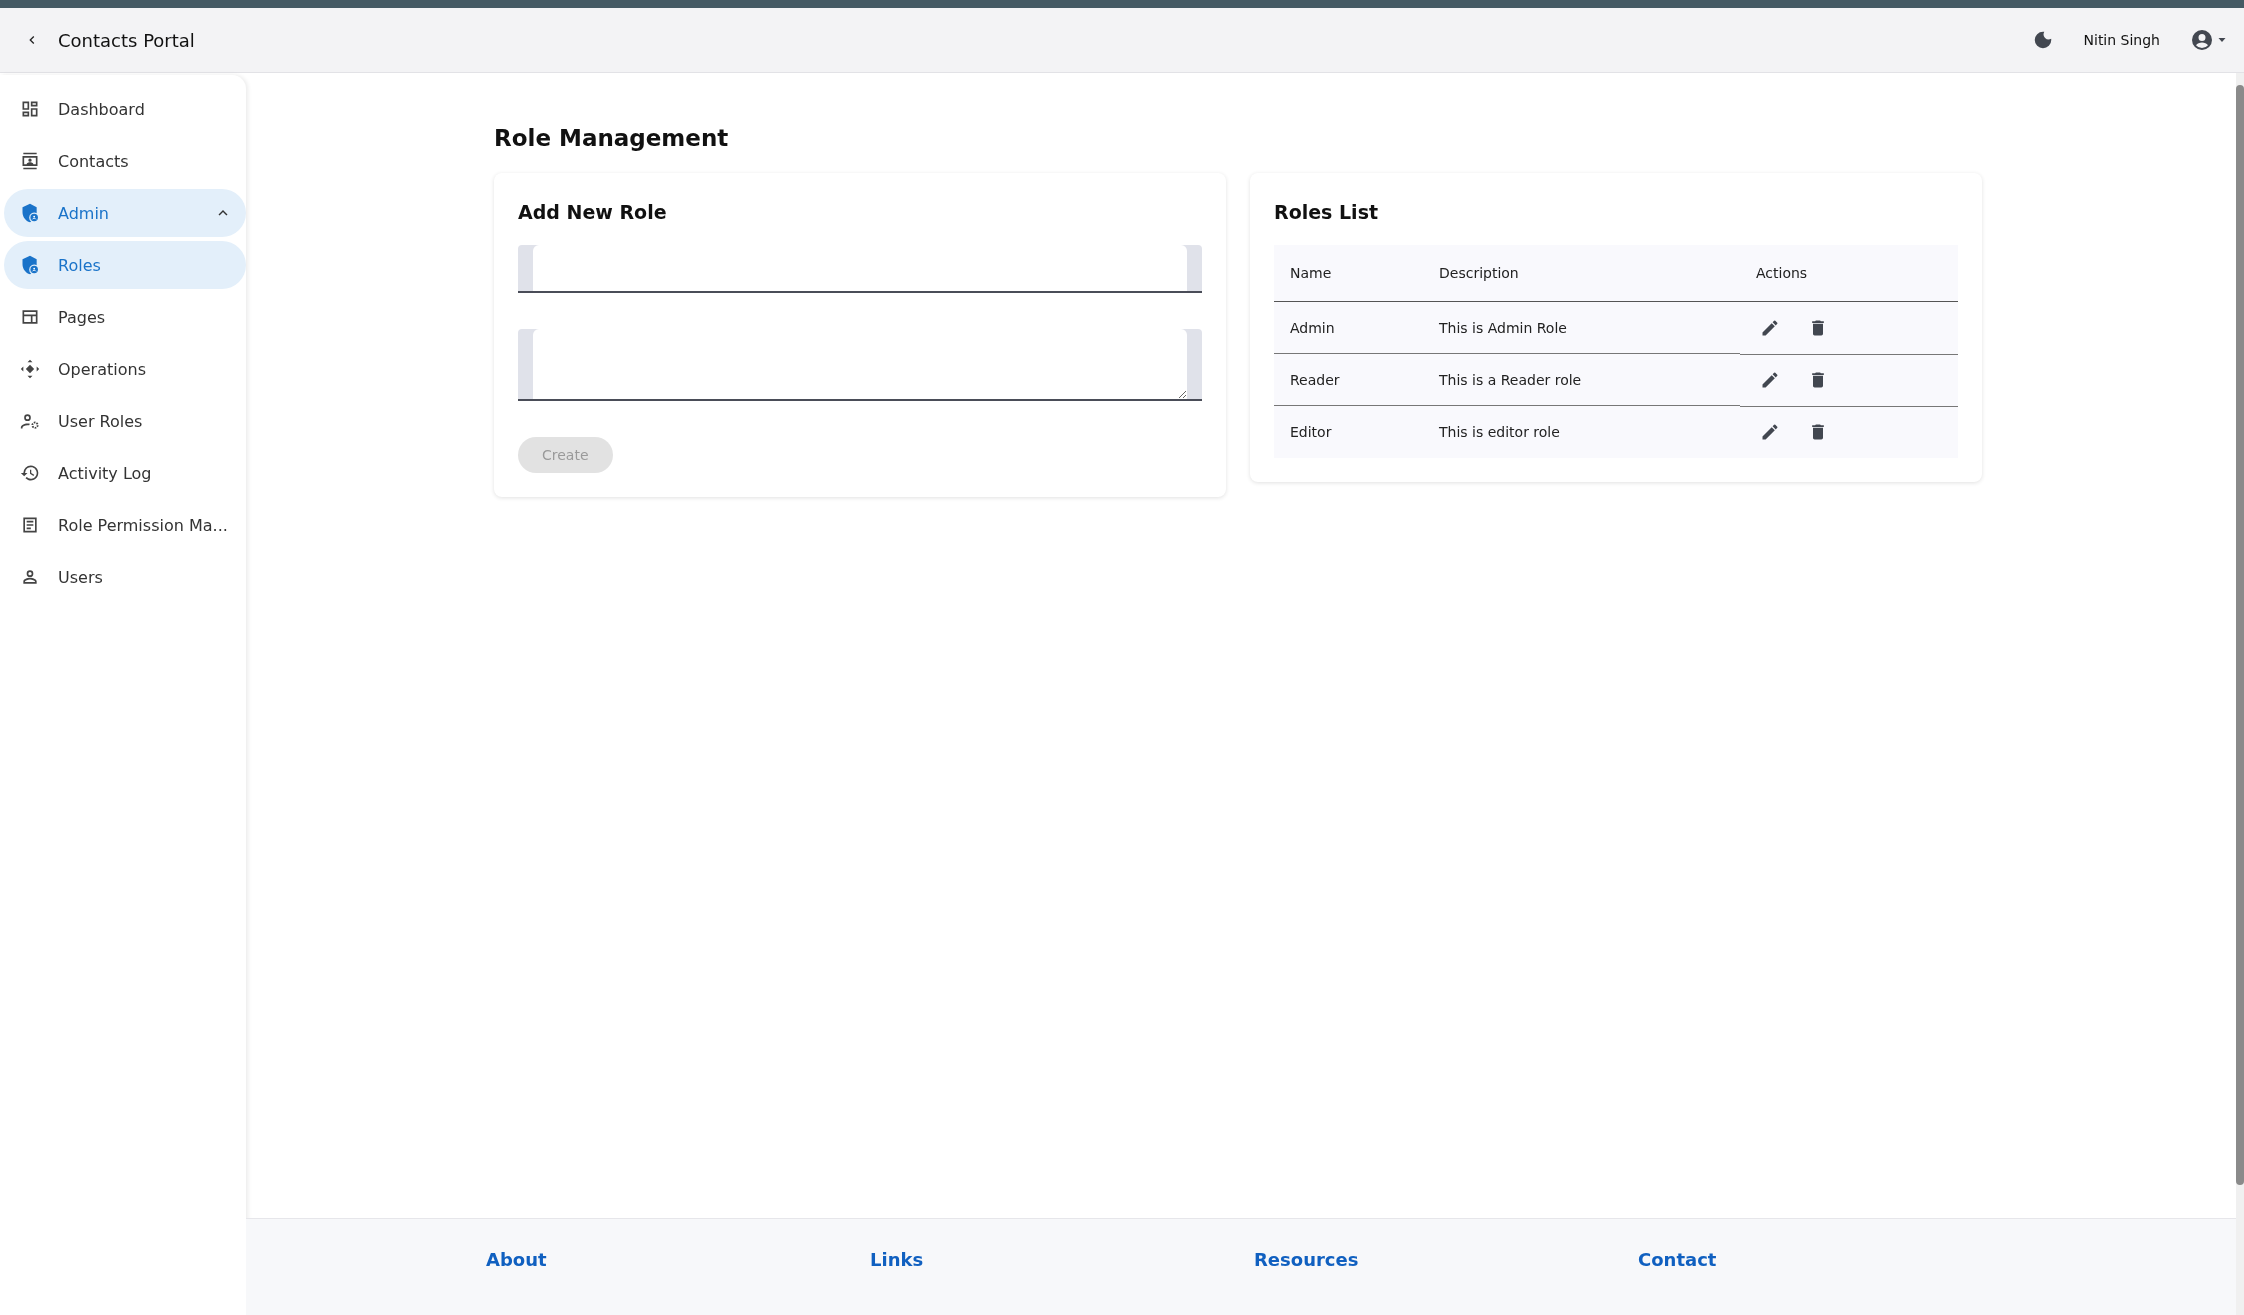  I want to click on dashboard-icon, so click(30, 109).